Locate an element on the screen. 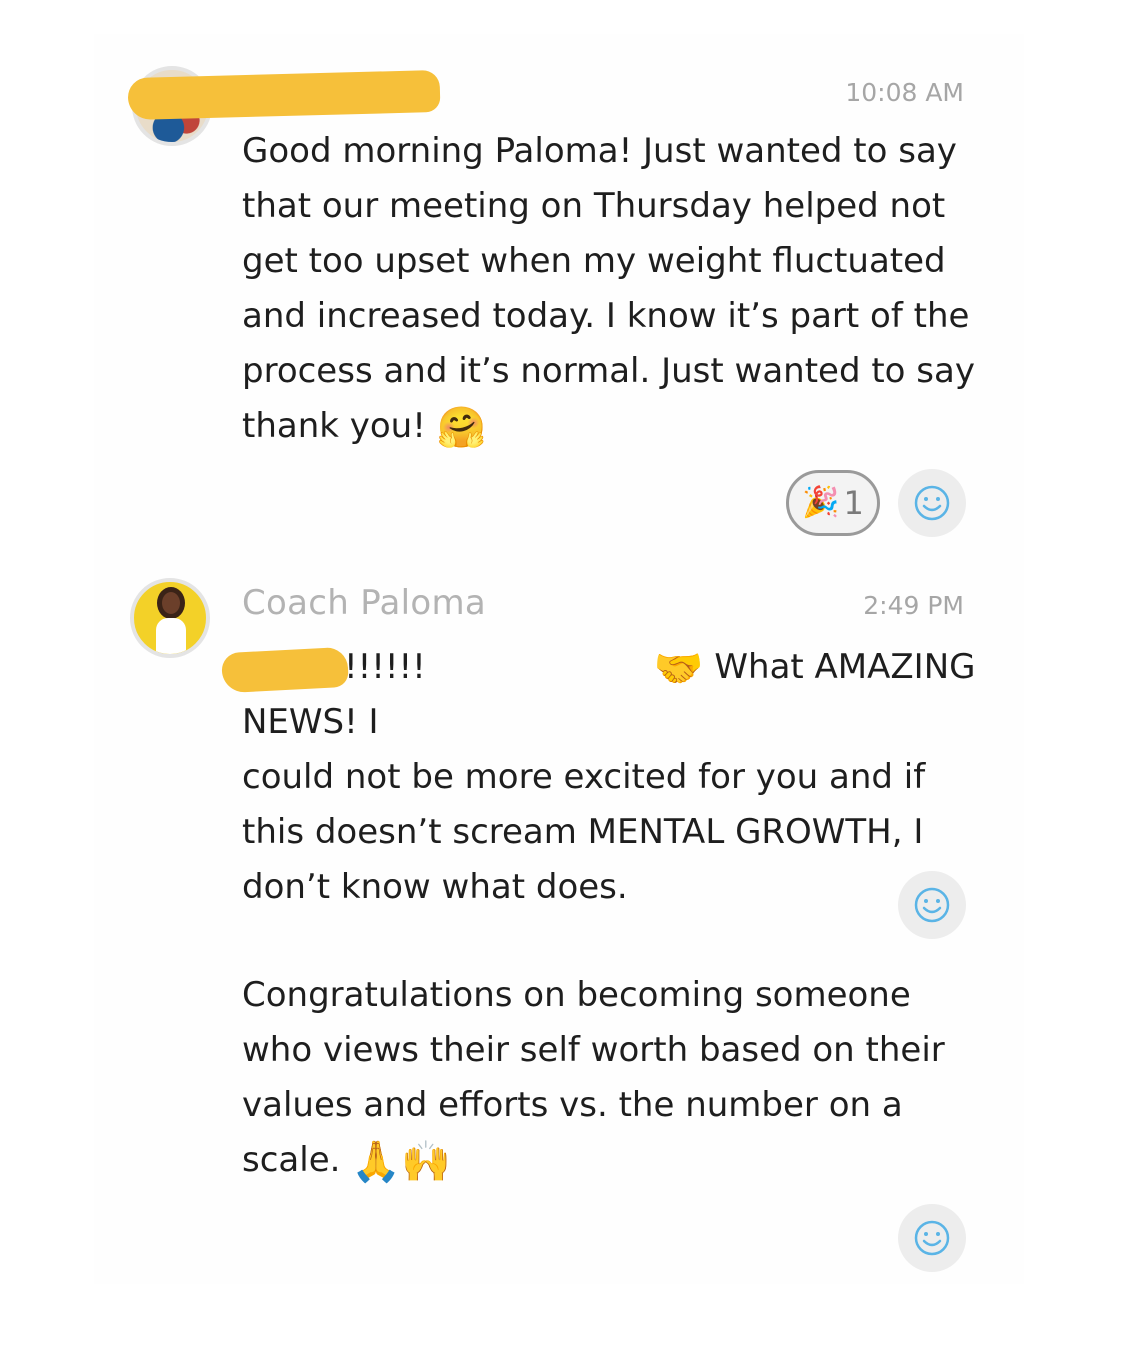  handshake-emoji: 🤝 is located at coordinates (678, 668).